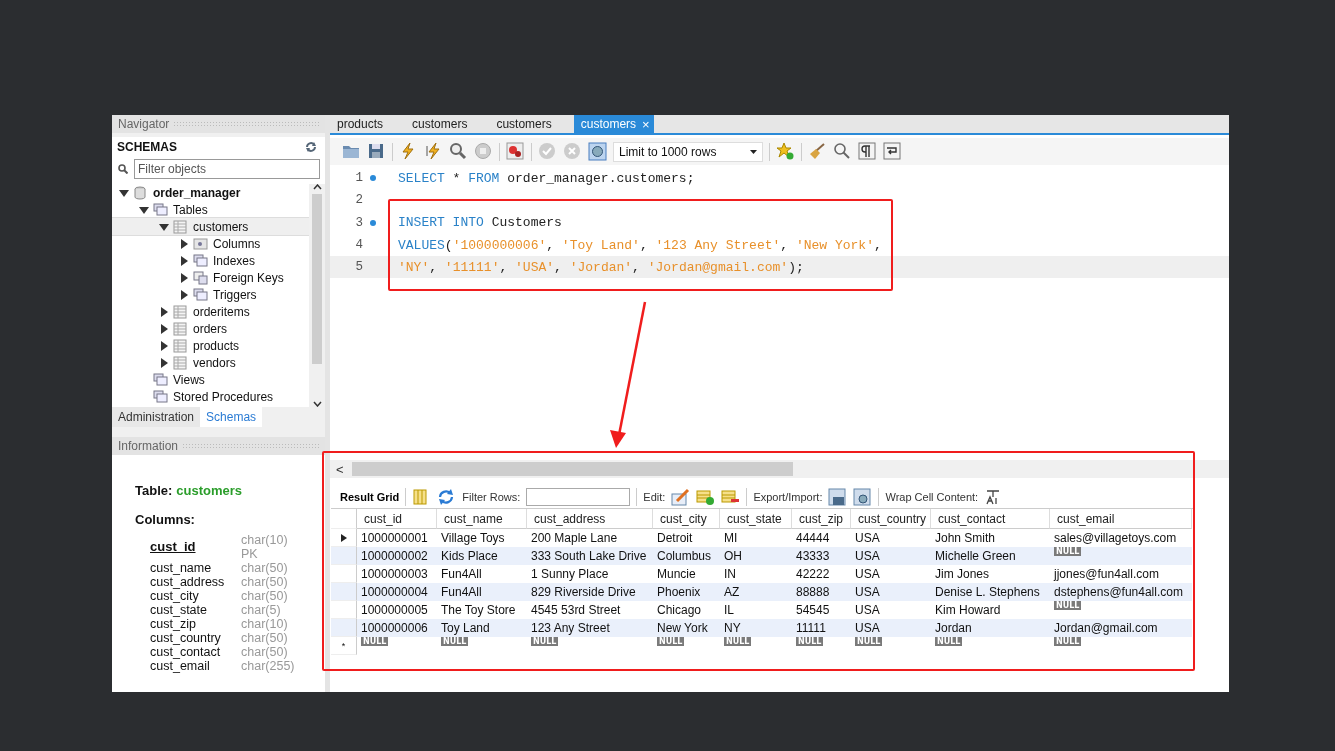 This screenshot has width=1335, height=751. What do you see at coordinates (686, 519) in the screenshot?
I see `column-header: cust_city` at bounding box center [686, 519].